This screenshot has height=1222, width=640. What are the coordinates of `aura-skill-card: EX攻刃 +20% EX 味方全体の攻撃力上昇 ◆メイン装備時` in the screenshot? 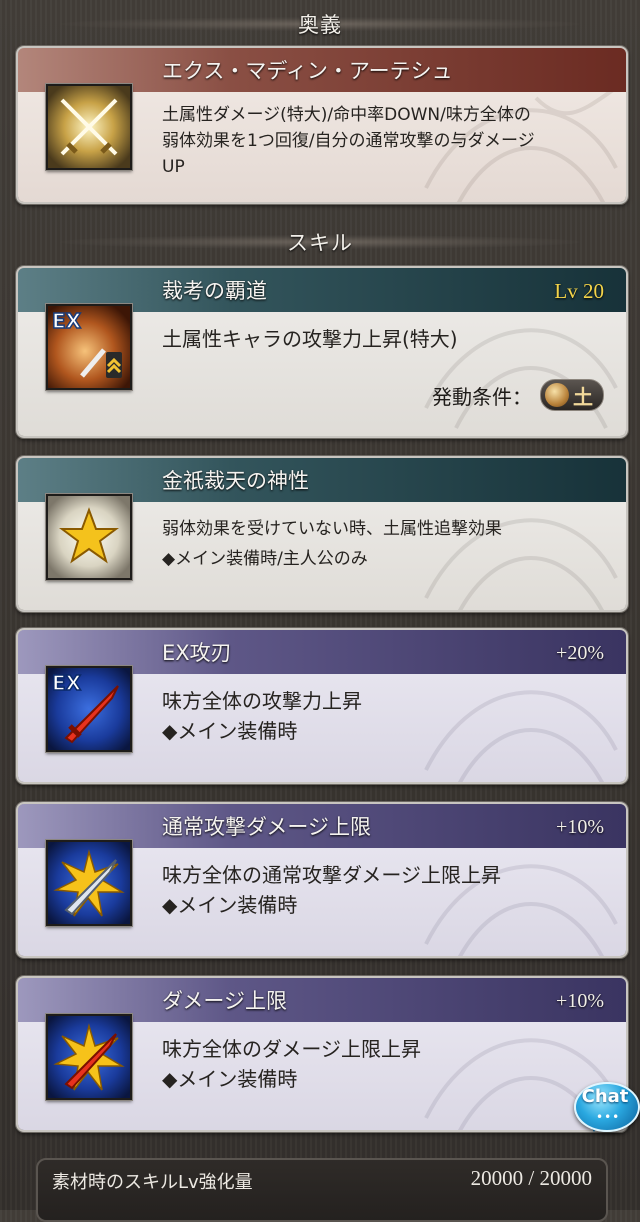 It's located at (322, 706).